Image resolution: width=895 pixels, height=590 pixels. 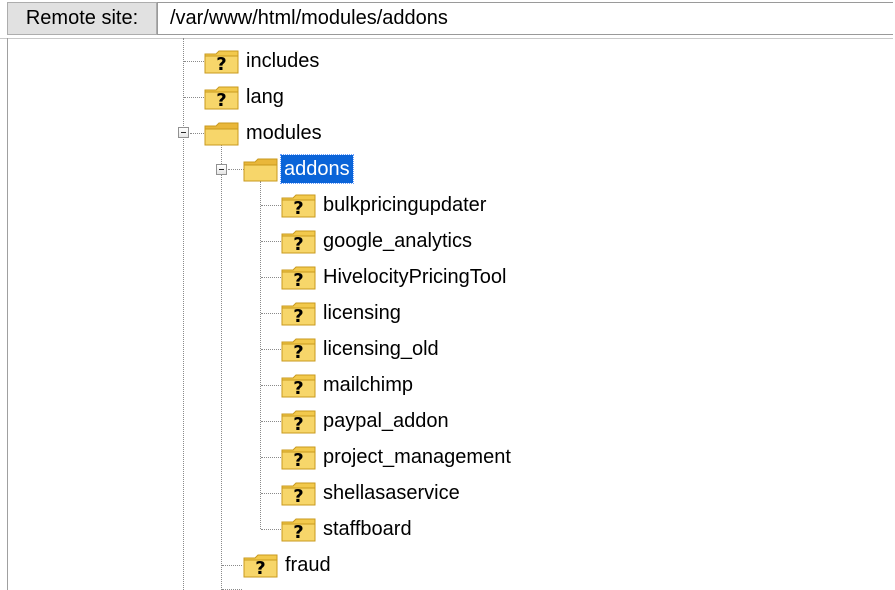 I want to click on tree-item-label: shellasaservice, so click(x=391, y=493).